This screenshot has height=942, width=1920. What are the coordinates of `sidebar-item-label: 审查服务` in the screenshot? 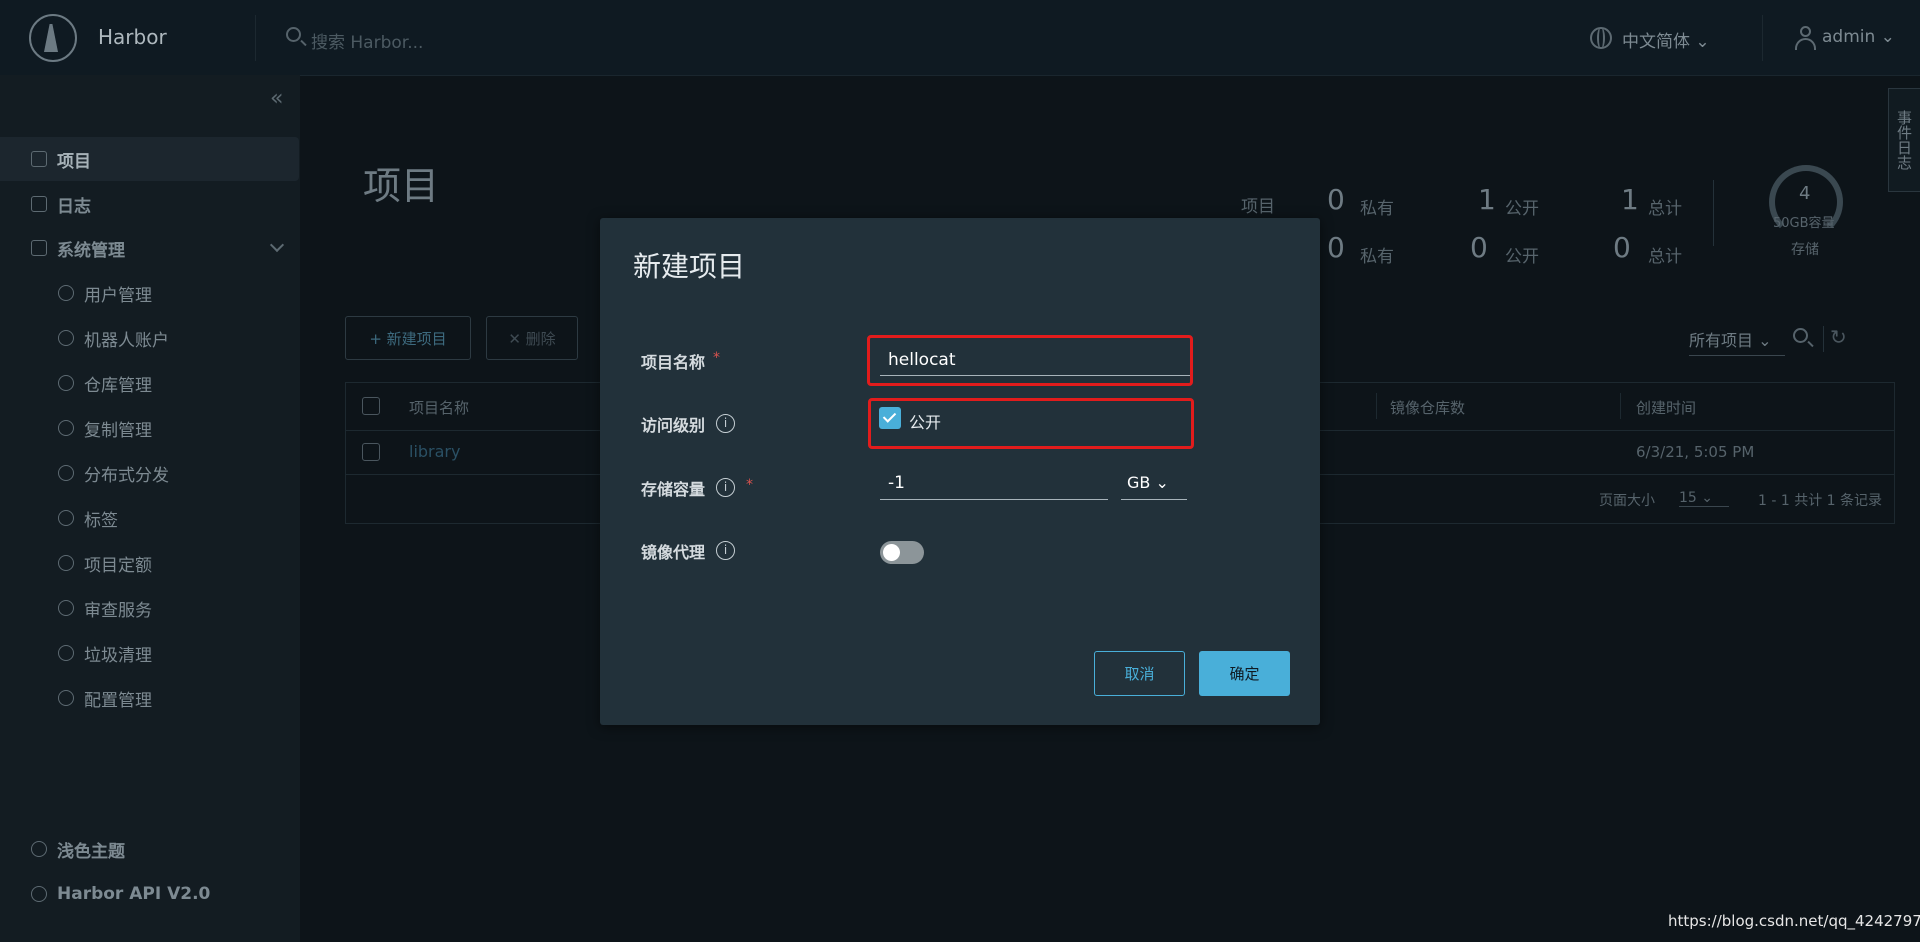 It's located at (118, 610).